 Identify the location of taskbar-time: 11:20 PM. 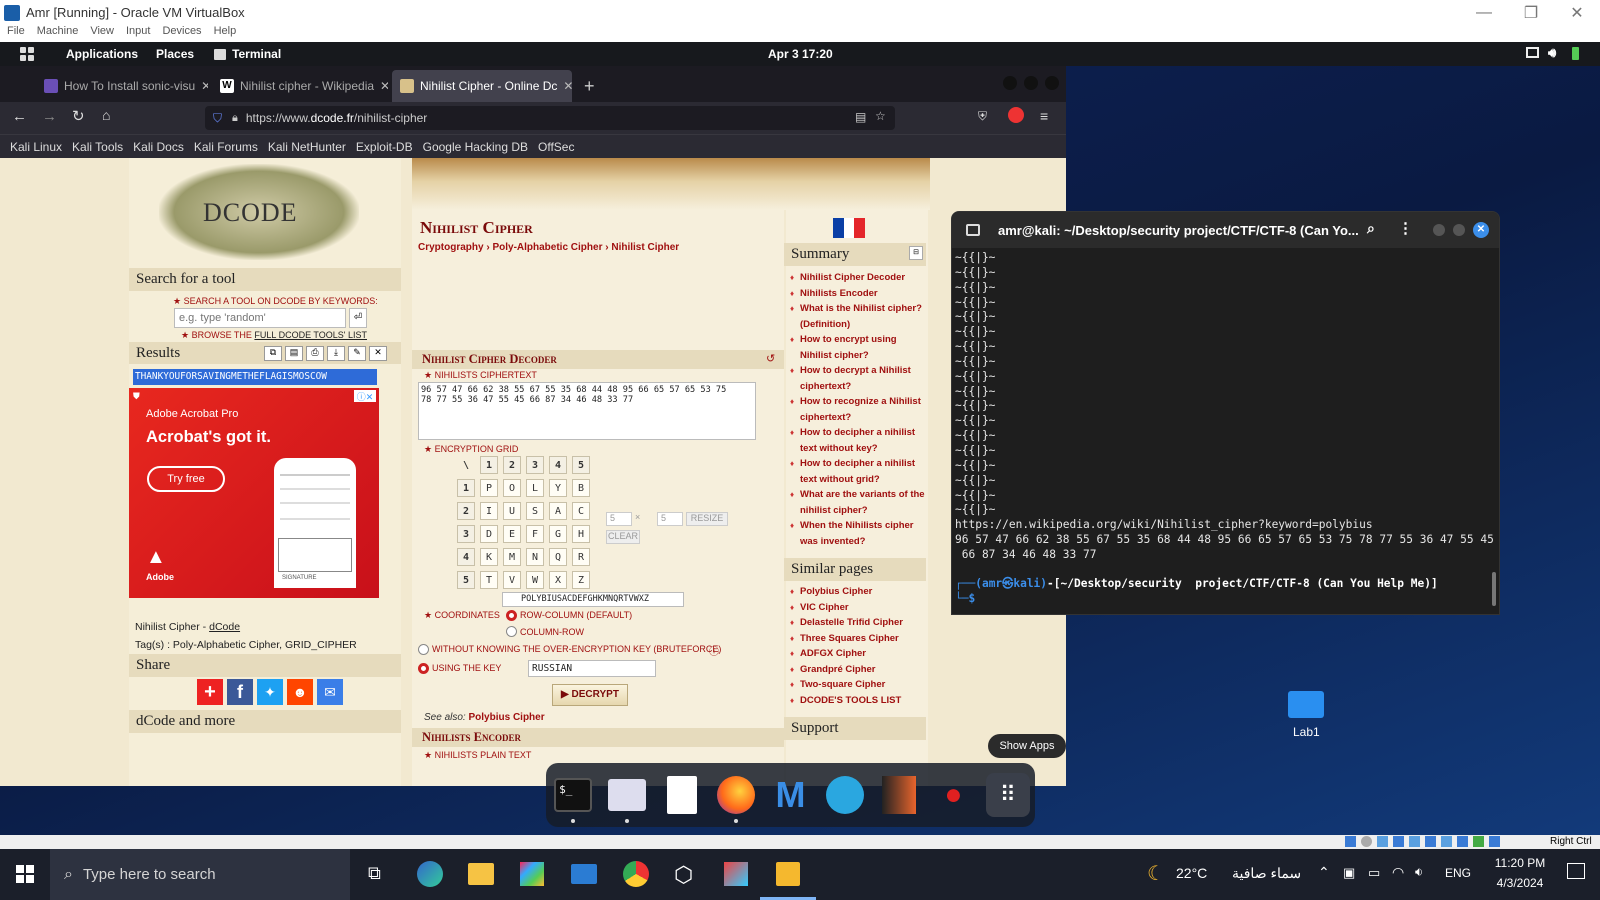
(1520, 863).